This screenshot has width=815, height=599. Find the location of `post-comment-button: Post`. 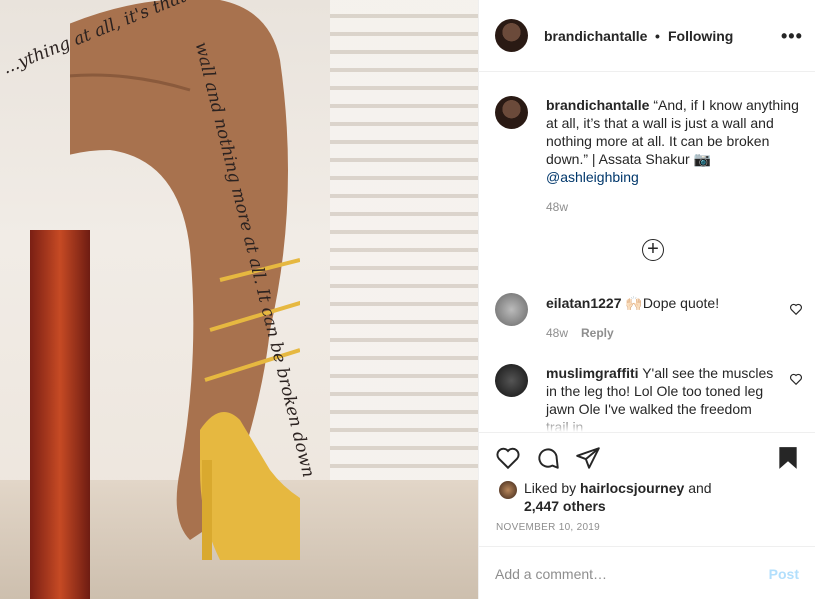

post-comment-button: Post is located at coordinates (784, 574).